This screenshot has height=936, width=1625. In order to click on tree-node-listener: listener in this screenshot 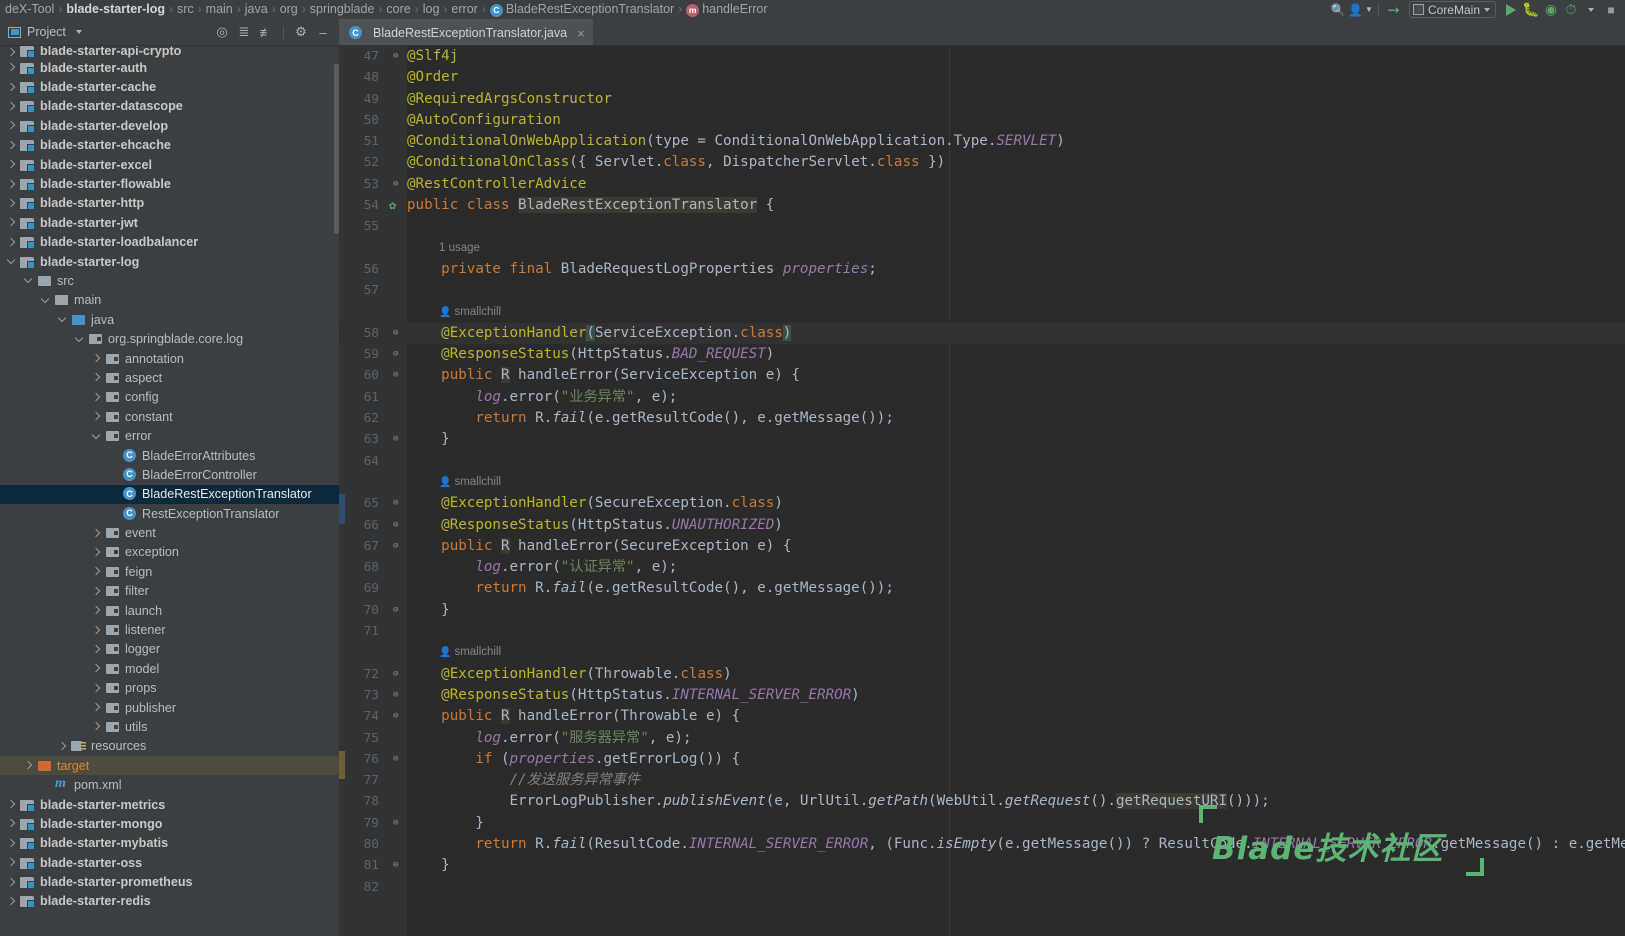, I will do `click(169, 629)`.